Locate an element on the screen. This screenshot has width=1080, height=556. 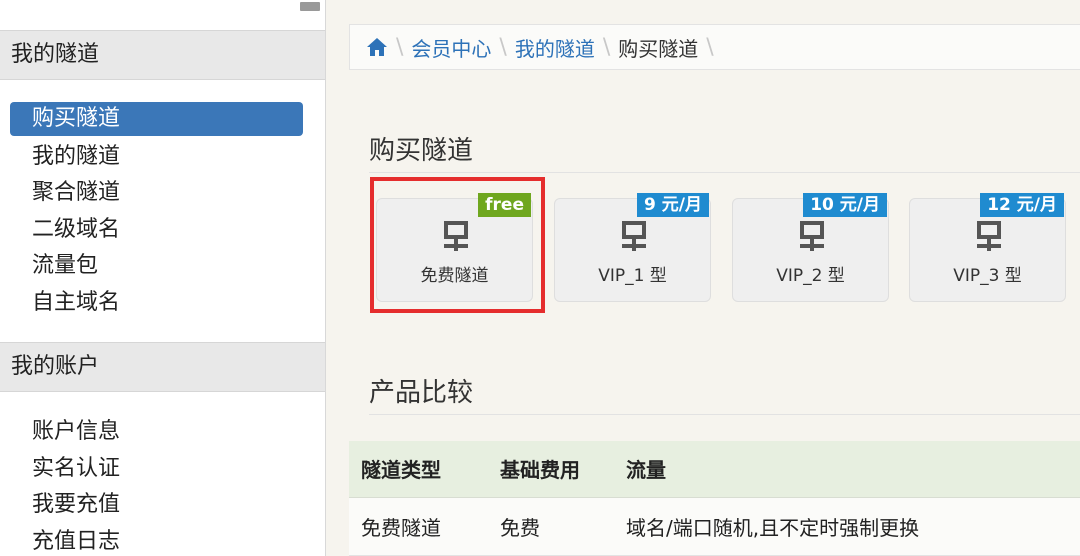
plan-badge: 9 元/月 is located at coordinates (673, 205).